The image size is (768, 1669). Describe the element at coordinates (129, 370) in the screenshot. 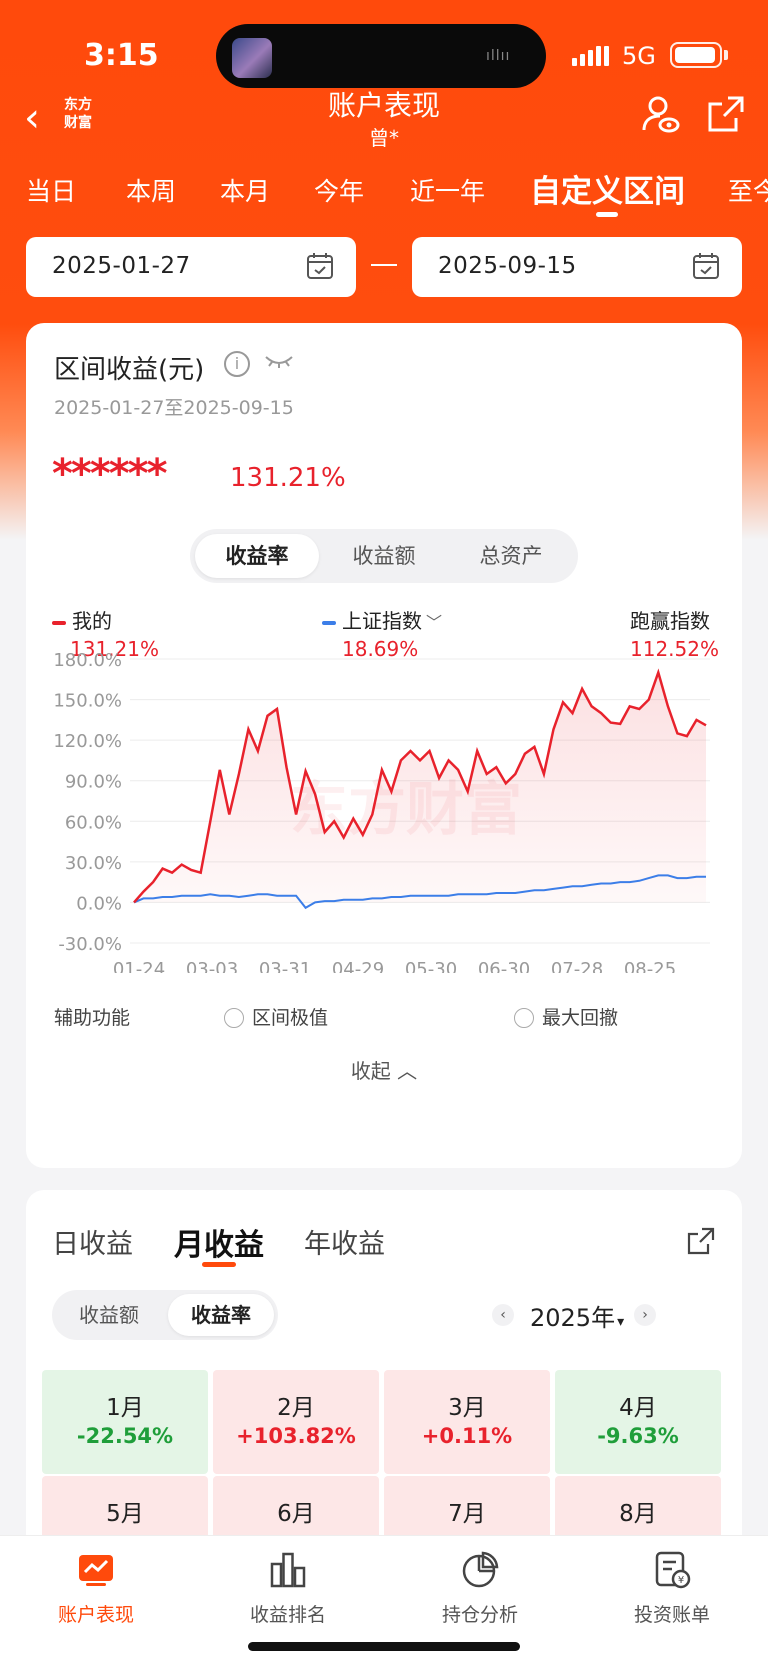

I see `card-title: 区间收益(元)` at that location.